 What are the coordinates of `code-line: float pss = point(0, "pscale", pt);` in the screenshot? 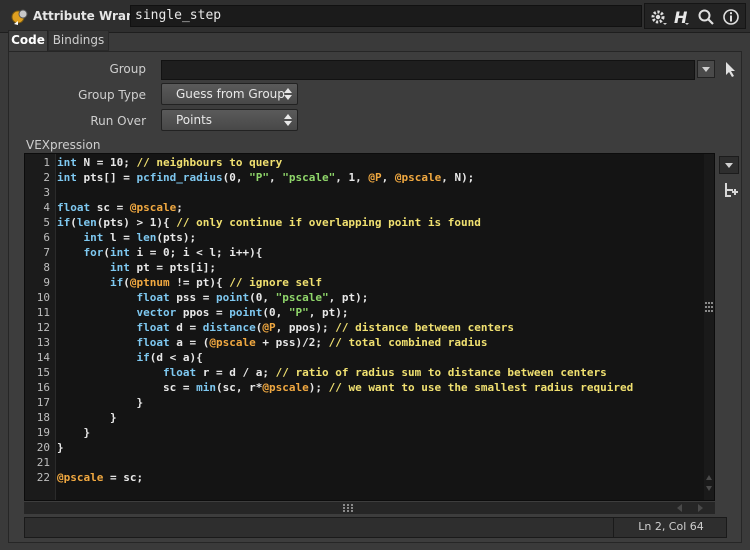 It's located at (212, 297).